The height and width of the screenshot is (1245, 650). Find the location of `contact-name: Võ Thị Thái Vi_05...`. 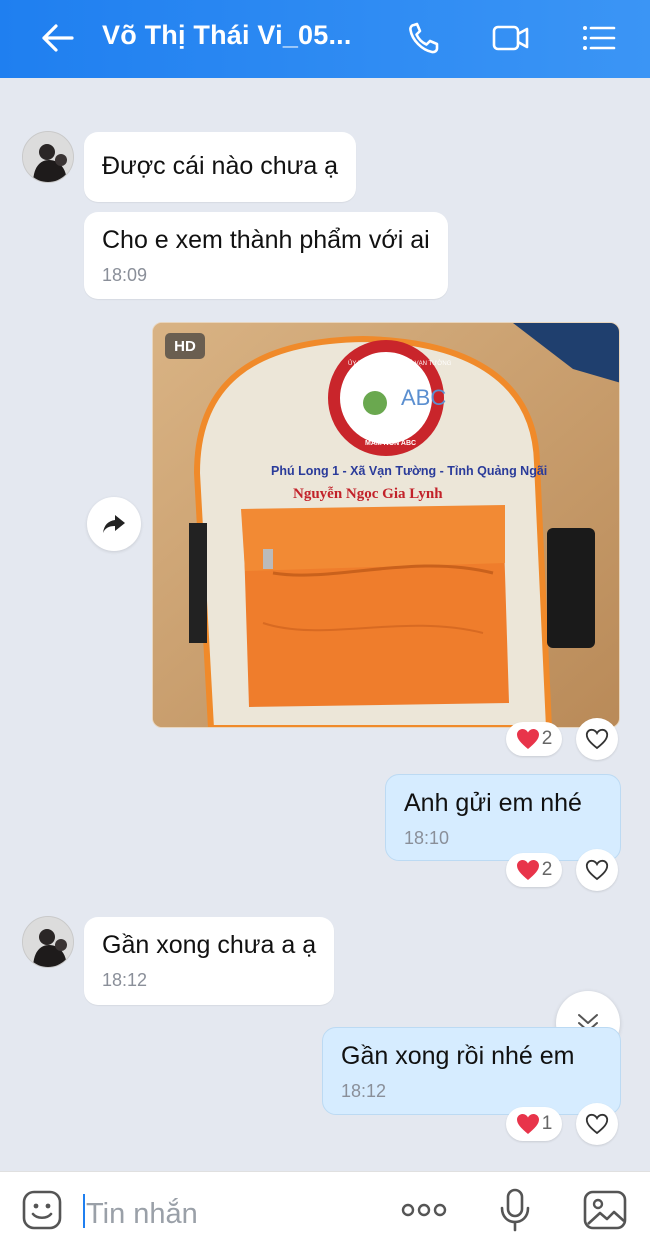

contact-name: Võ Thị Thái Vi_05... is located at coordinates (227, 35).